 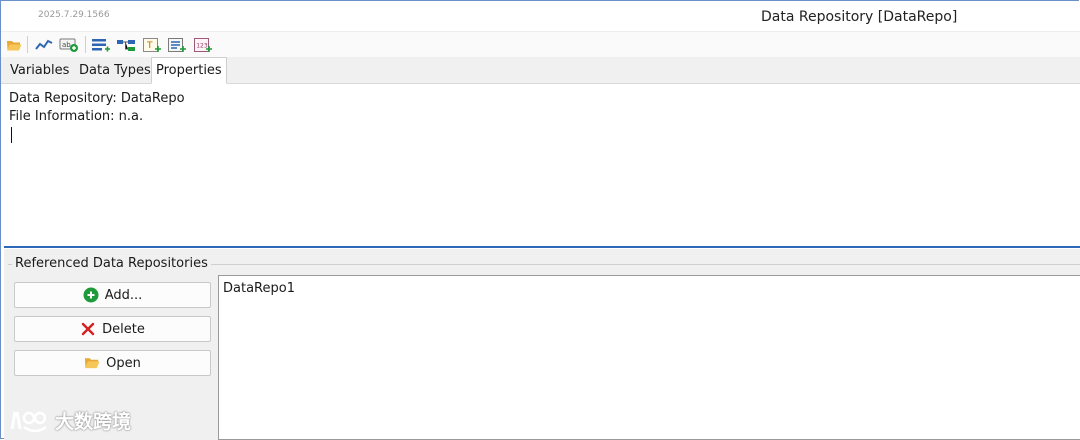 What do you see at coordinates (97, 98) in the screenshot?
I see `repository-info: Data Repository: DataRepo` at bounding box center [97, 98].